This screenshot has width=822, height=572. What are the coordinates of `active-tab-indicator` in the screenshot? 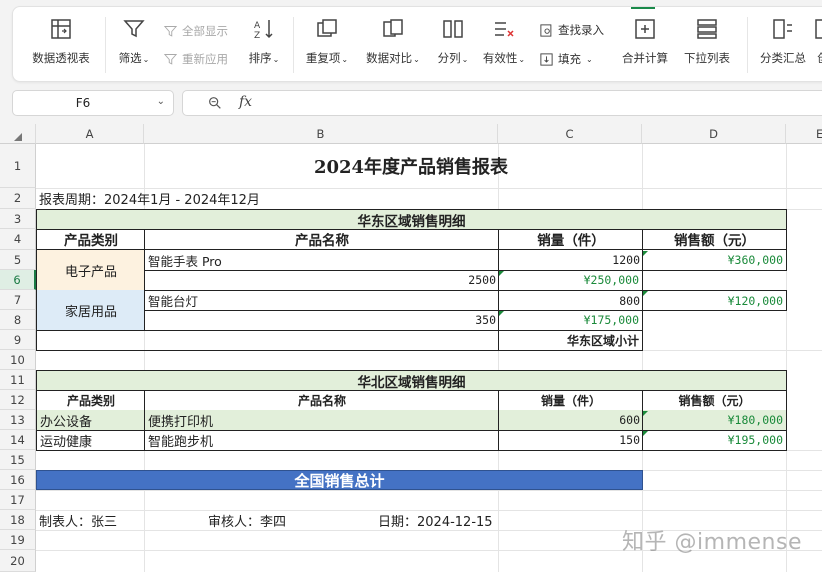 It's located at (643, 8).